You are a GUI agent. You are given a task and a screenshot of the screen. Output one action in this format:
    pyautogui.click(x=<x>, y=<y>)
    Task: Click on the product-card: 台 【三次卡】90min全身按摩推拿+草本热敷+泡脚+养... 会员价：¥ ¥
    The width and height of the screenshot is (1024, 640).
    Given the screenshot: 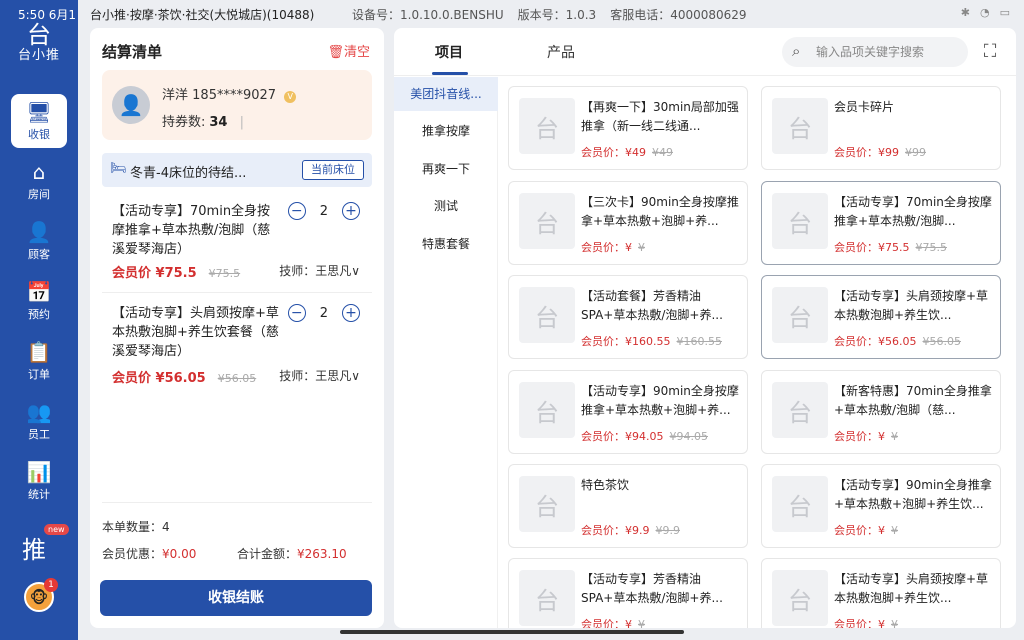 What is the action you would take?
    pyautogui.click(x=628, y=223)
    